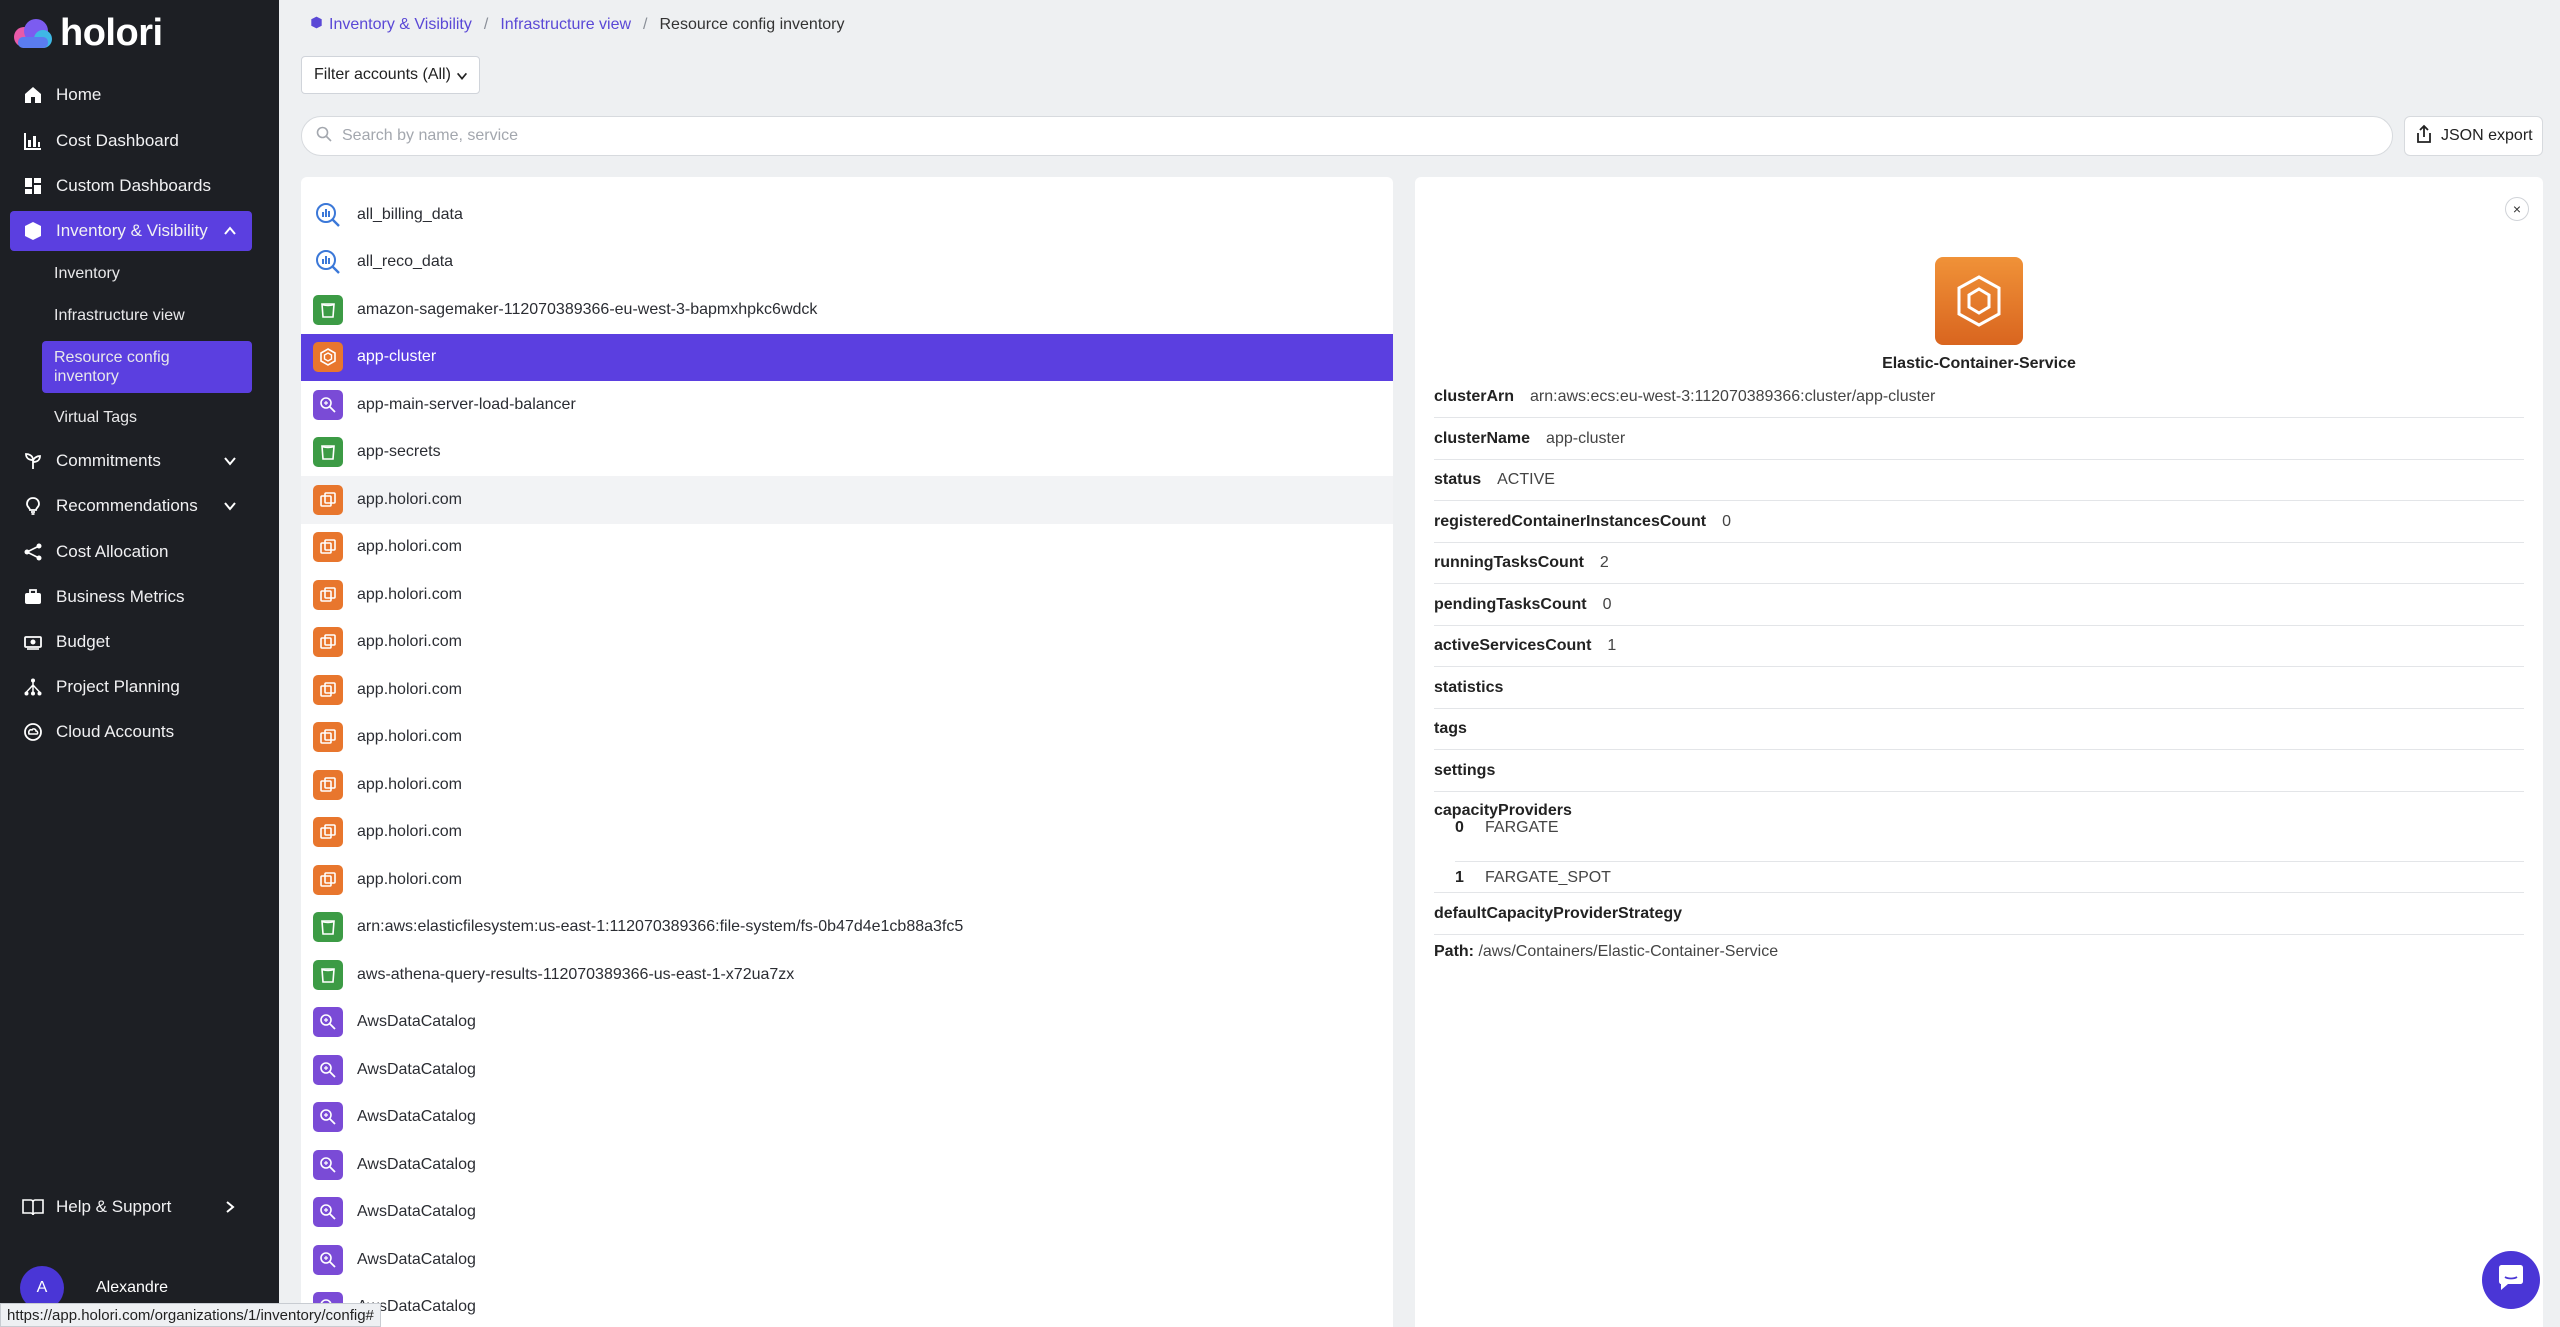 This screenshot has width=2560, height=1327. Describe the element at coordinates (1979, 439) in the screenshot. I see `field-cluster-name: clusterName app-cluster` at that location.